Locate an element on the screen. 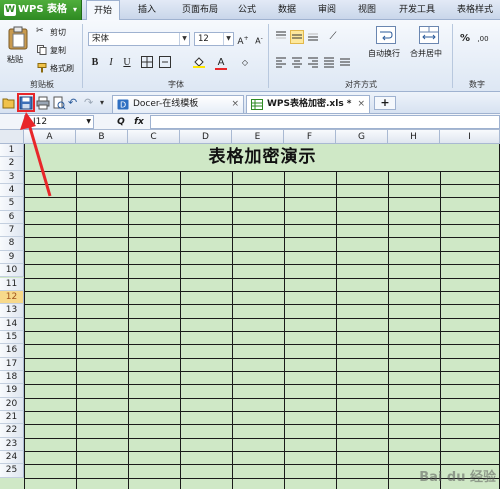  column-header-g: G is located at coordinates (362, 137).